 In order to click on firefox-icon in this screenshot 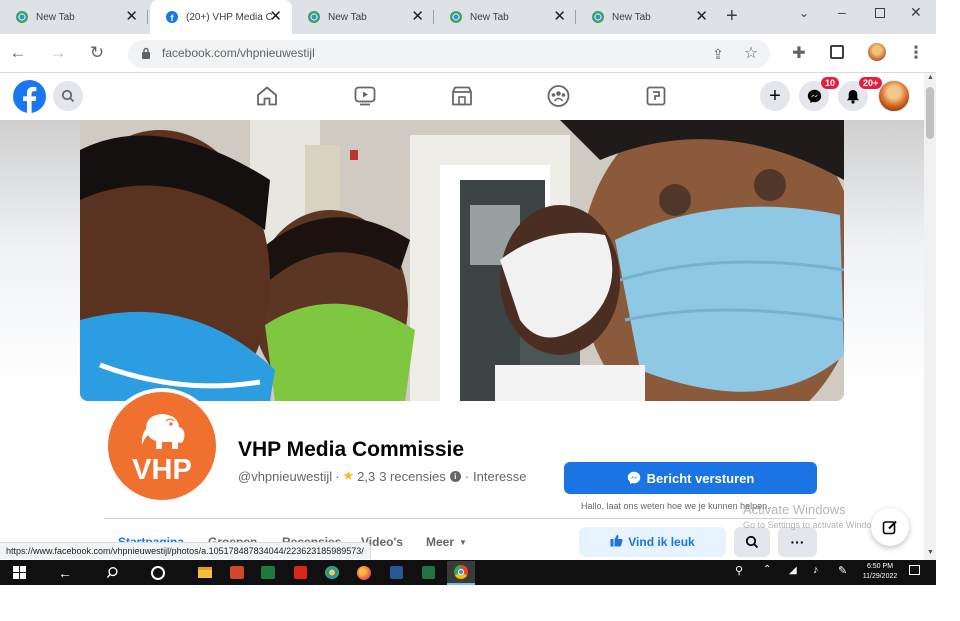, I will do `click(364, 572)`.